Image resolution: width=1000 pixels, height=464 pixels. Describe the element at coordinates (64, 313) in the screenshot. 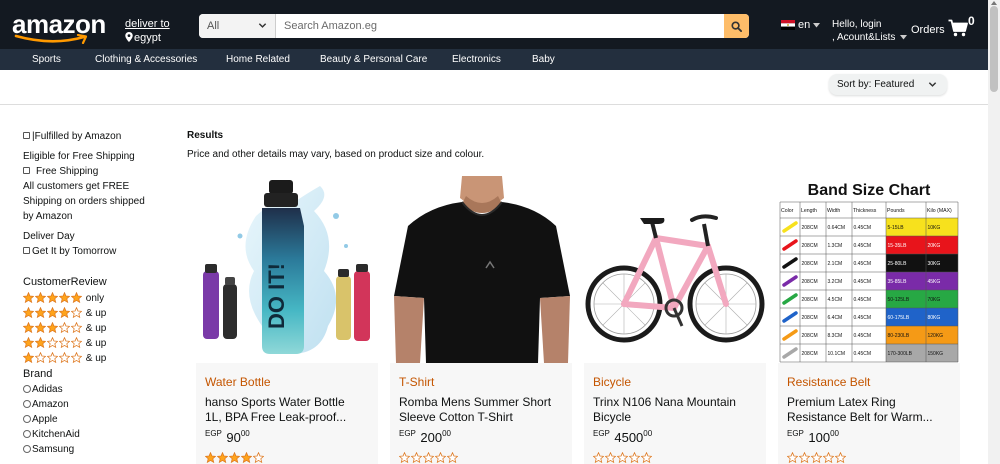

I see `review-filter-4-stars: & up` at that location.